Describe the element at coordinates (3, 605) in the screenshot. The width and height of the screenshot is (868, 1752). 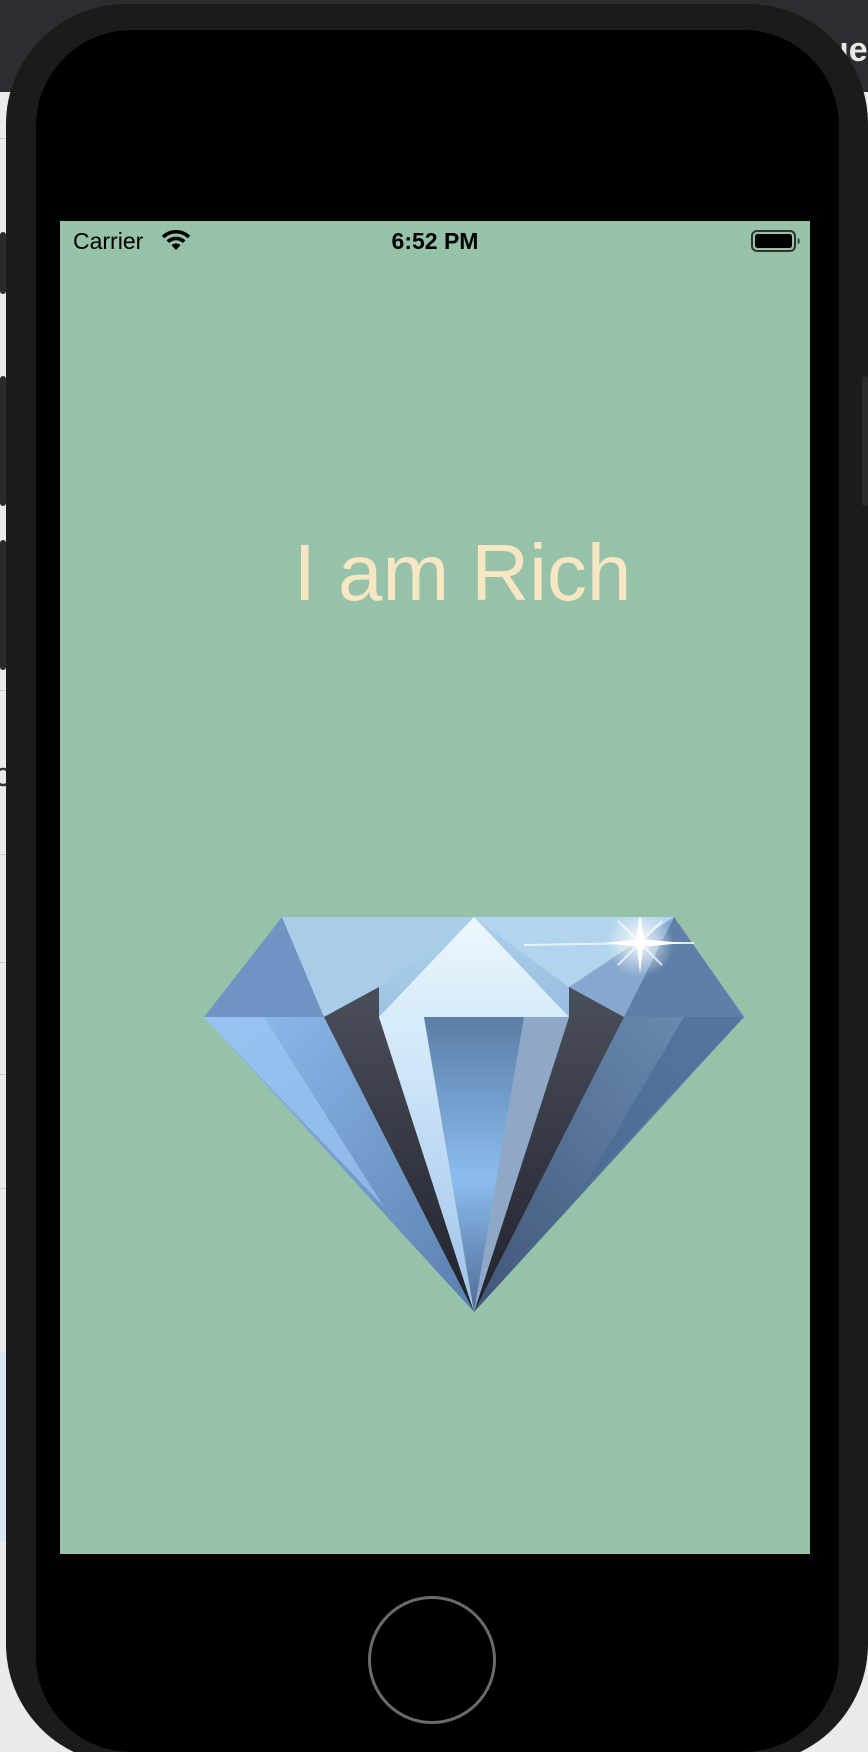
I see `volume-down-button` at that location.